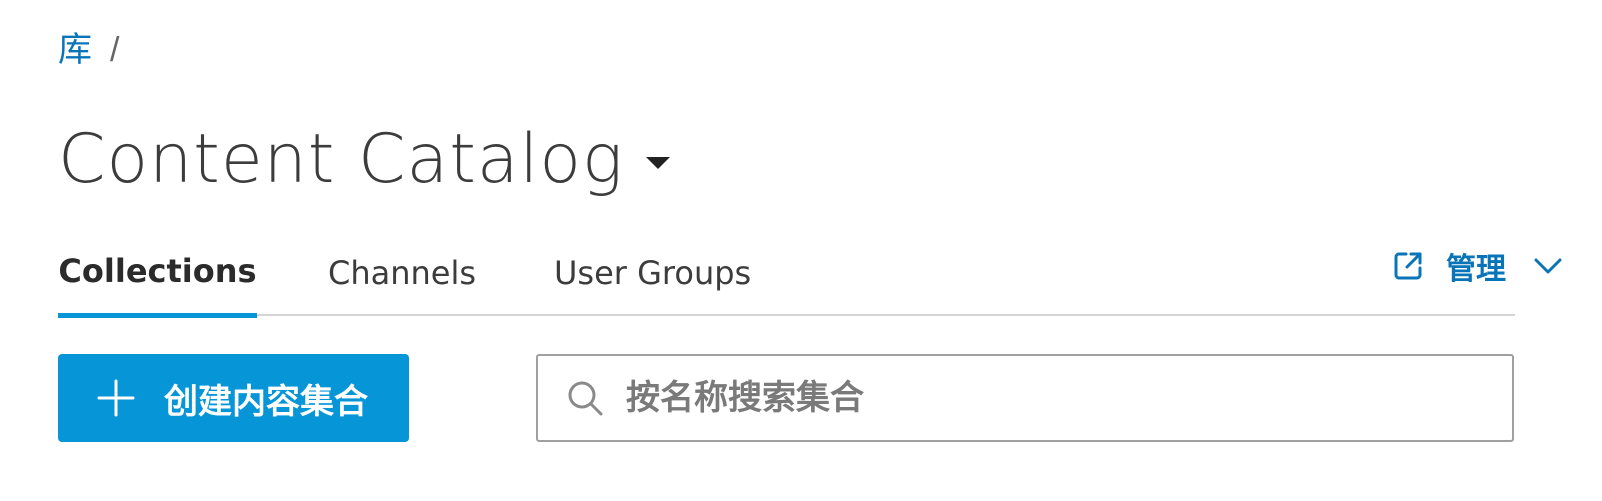 The height and width of the screenshot is (501, 1602). I want to click on create-collection-button: 创建内容集合, so click(233, 398).